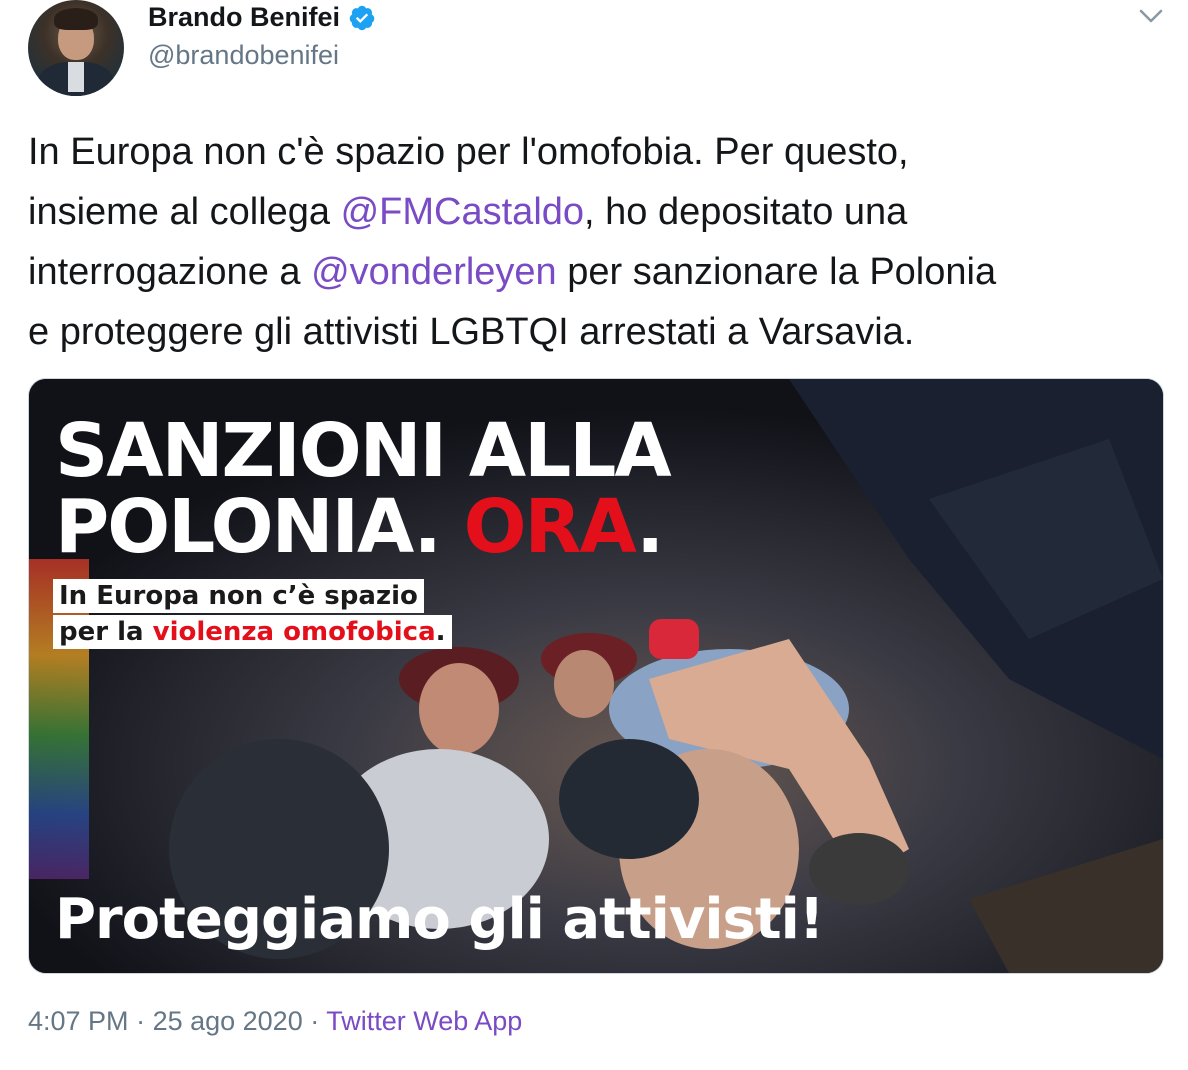 This screenshot has height=1070, width=1188. What do you see at coordinates (439, 919) in the screenshot?
I see `media-slogan: Proteggiamo gli attivisti!` at bounding box center [439, 919].